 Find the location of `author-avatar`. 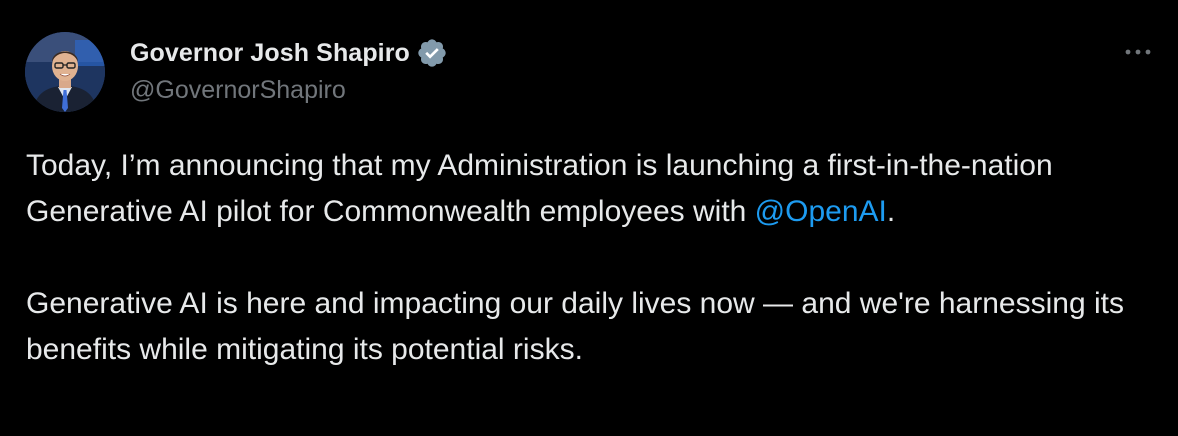

author-avatar is located at coordinates (65, 72).